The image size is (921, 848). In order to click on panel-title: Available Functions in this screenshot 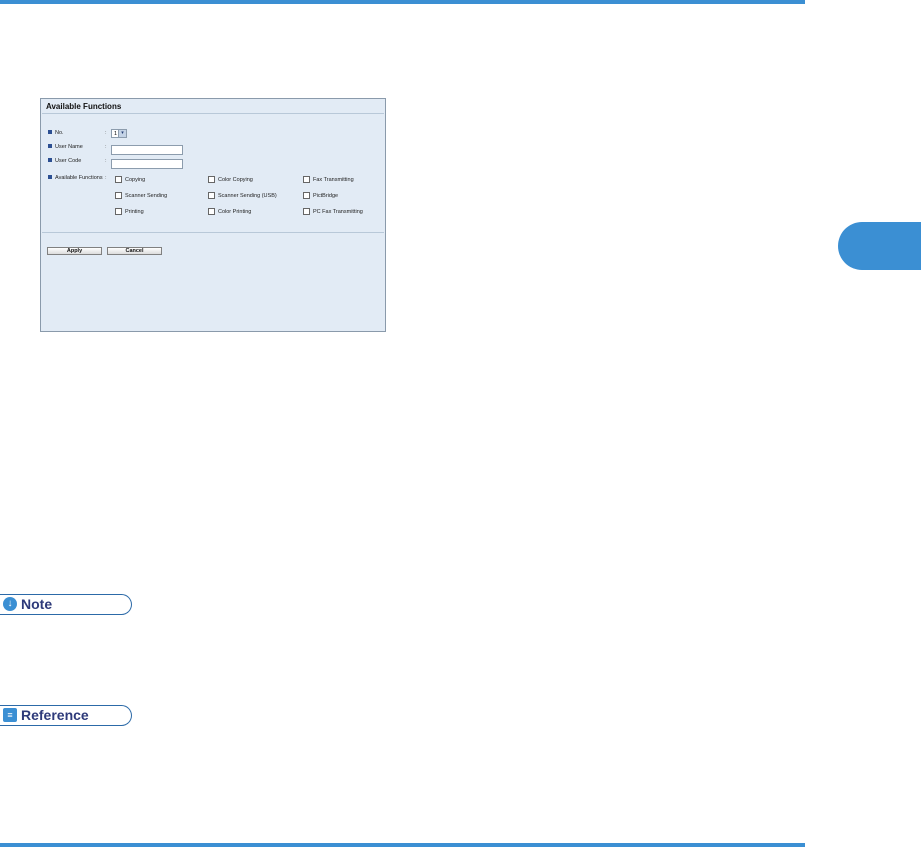, I will do `click(84, 106)`.